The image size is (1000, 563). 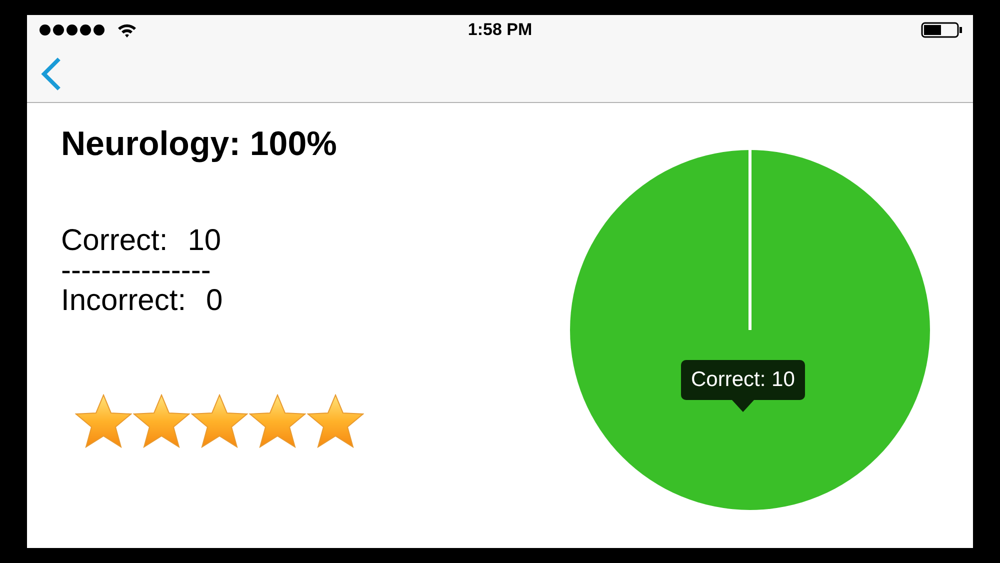 What do you see at coordinates (123, 301) in the screenshot?
I see `incorrect-label: Incorrect:` at bounding box center [123, 301].